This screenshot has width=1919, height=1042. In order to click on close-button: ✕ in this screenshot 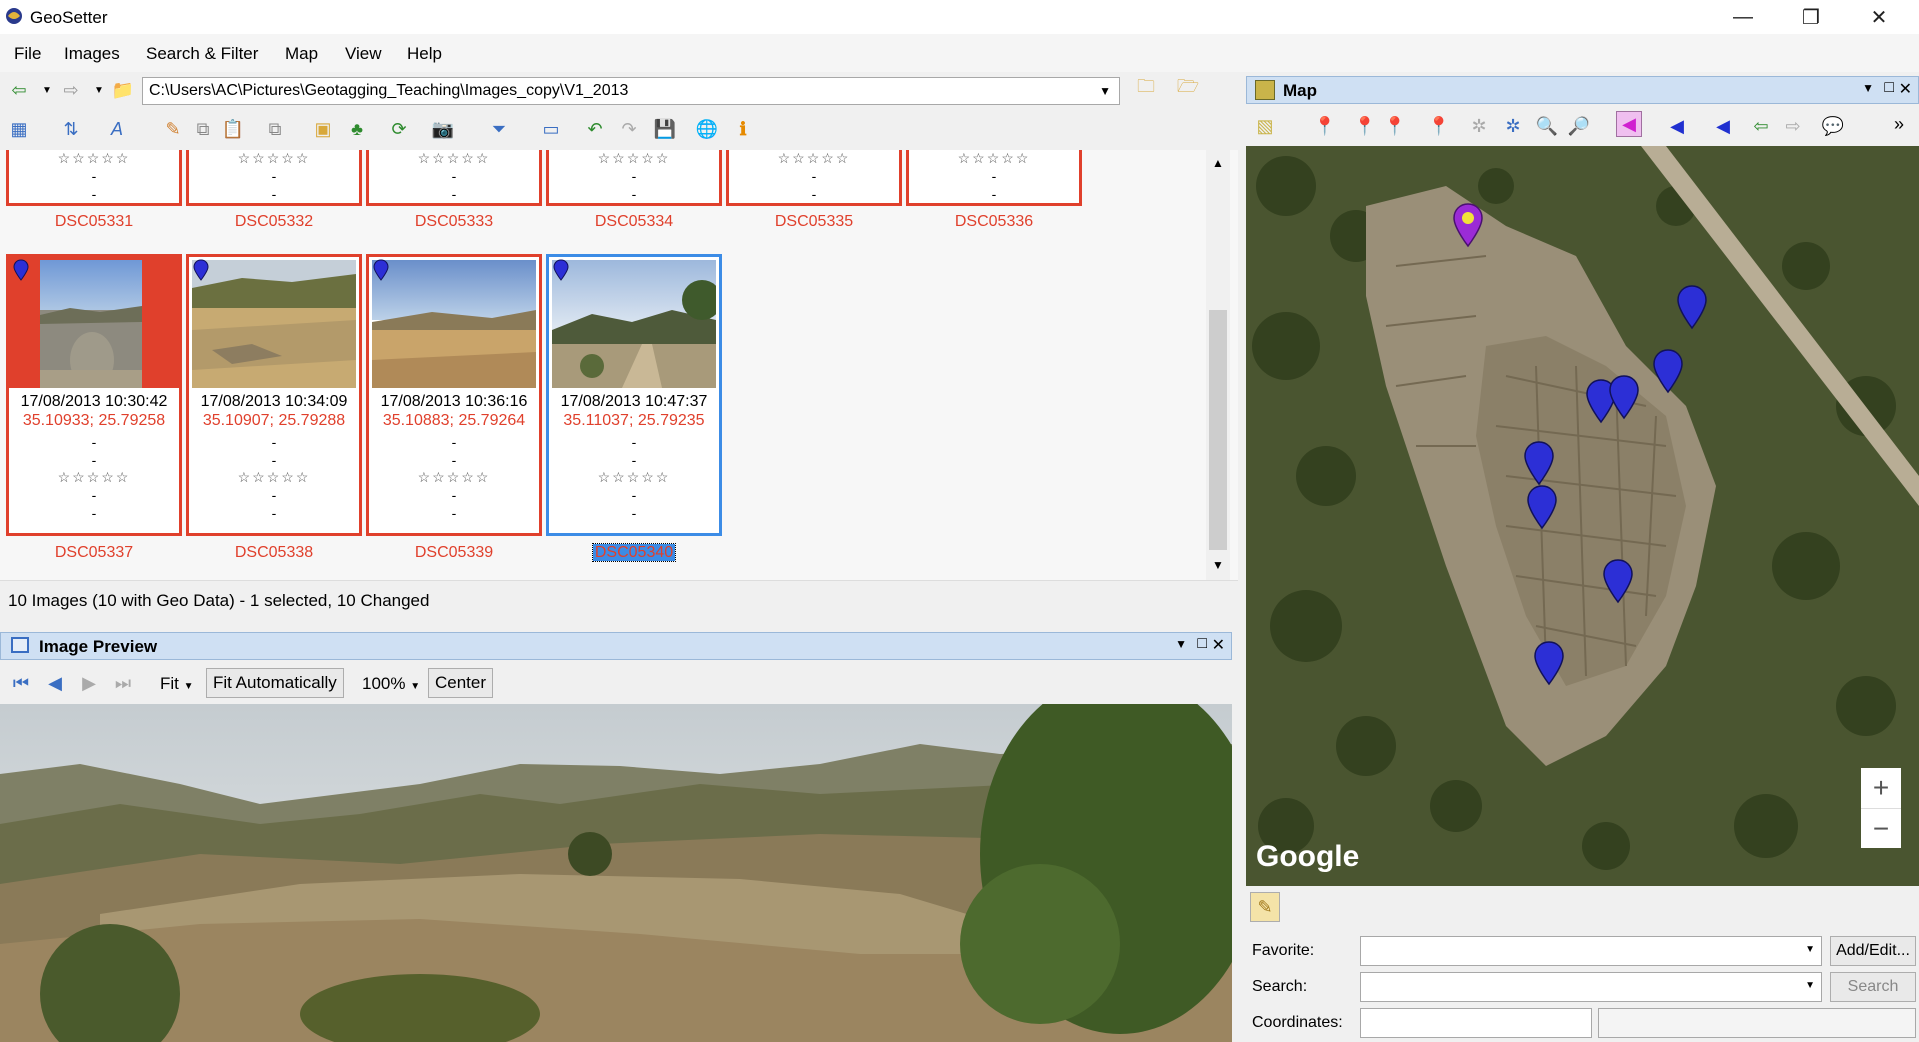, I will do `click(1879, 17)`.